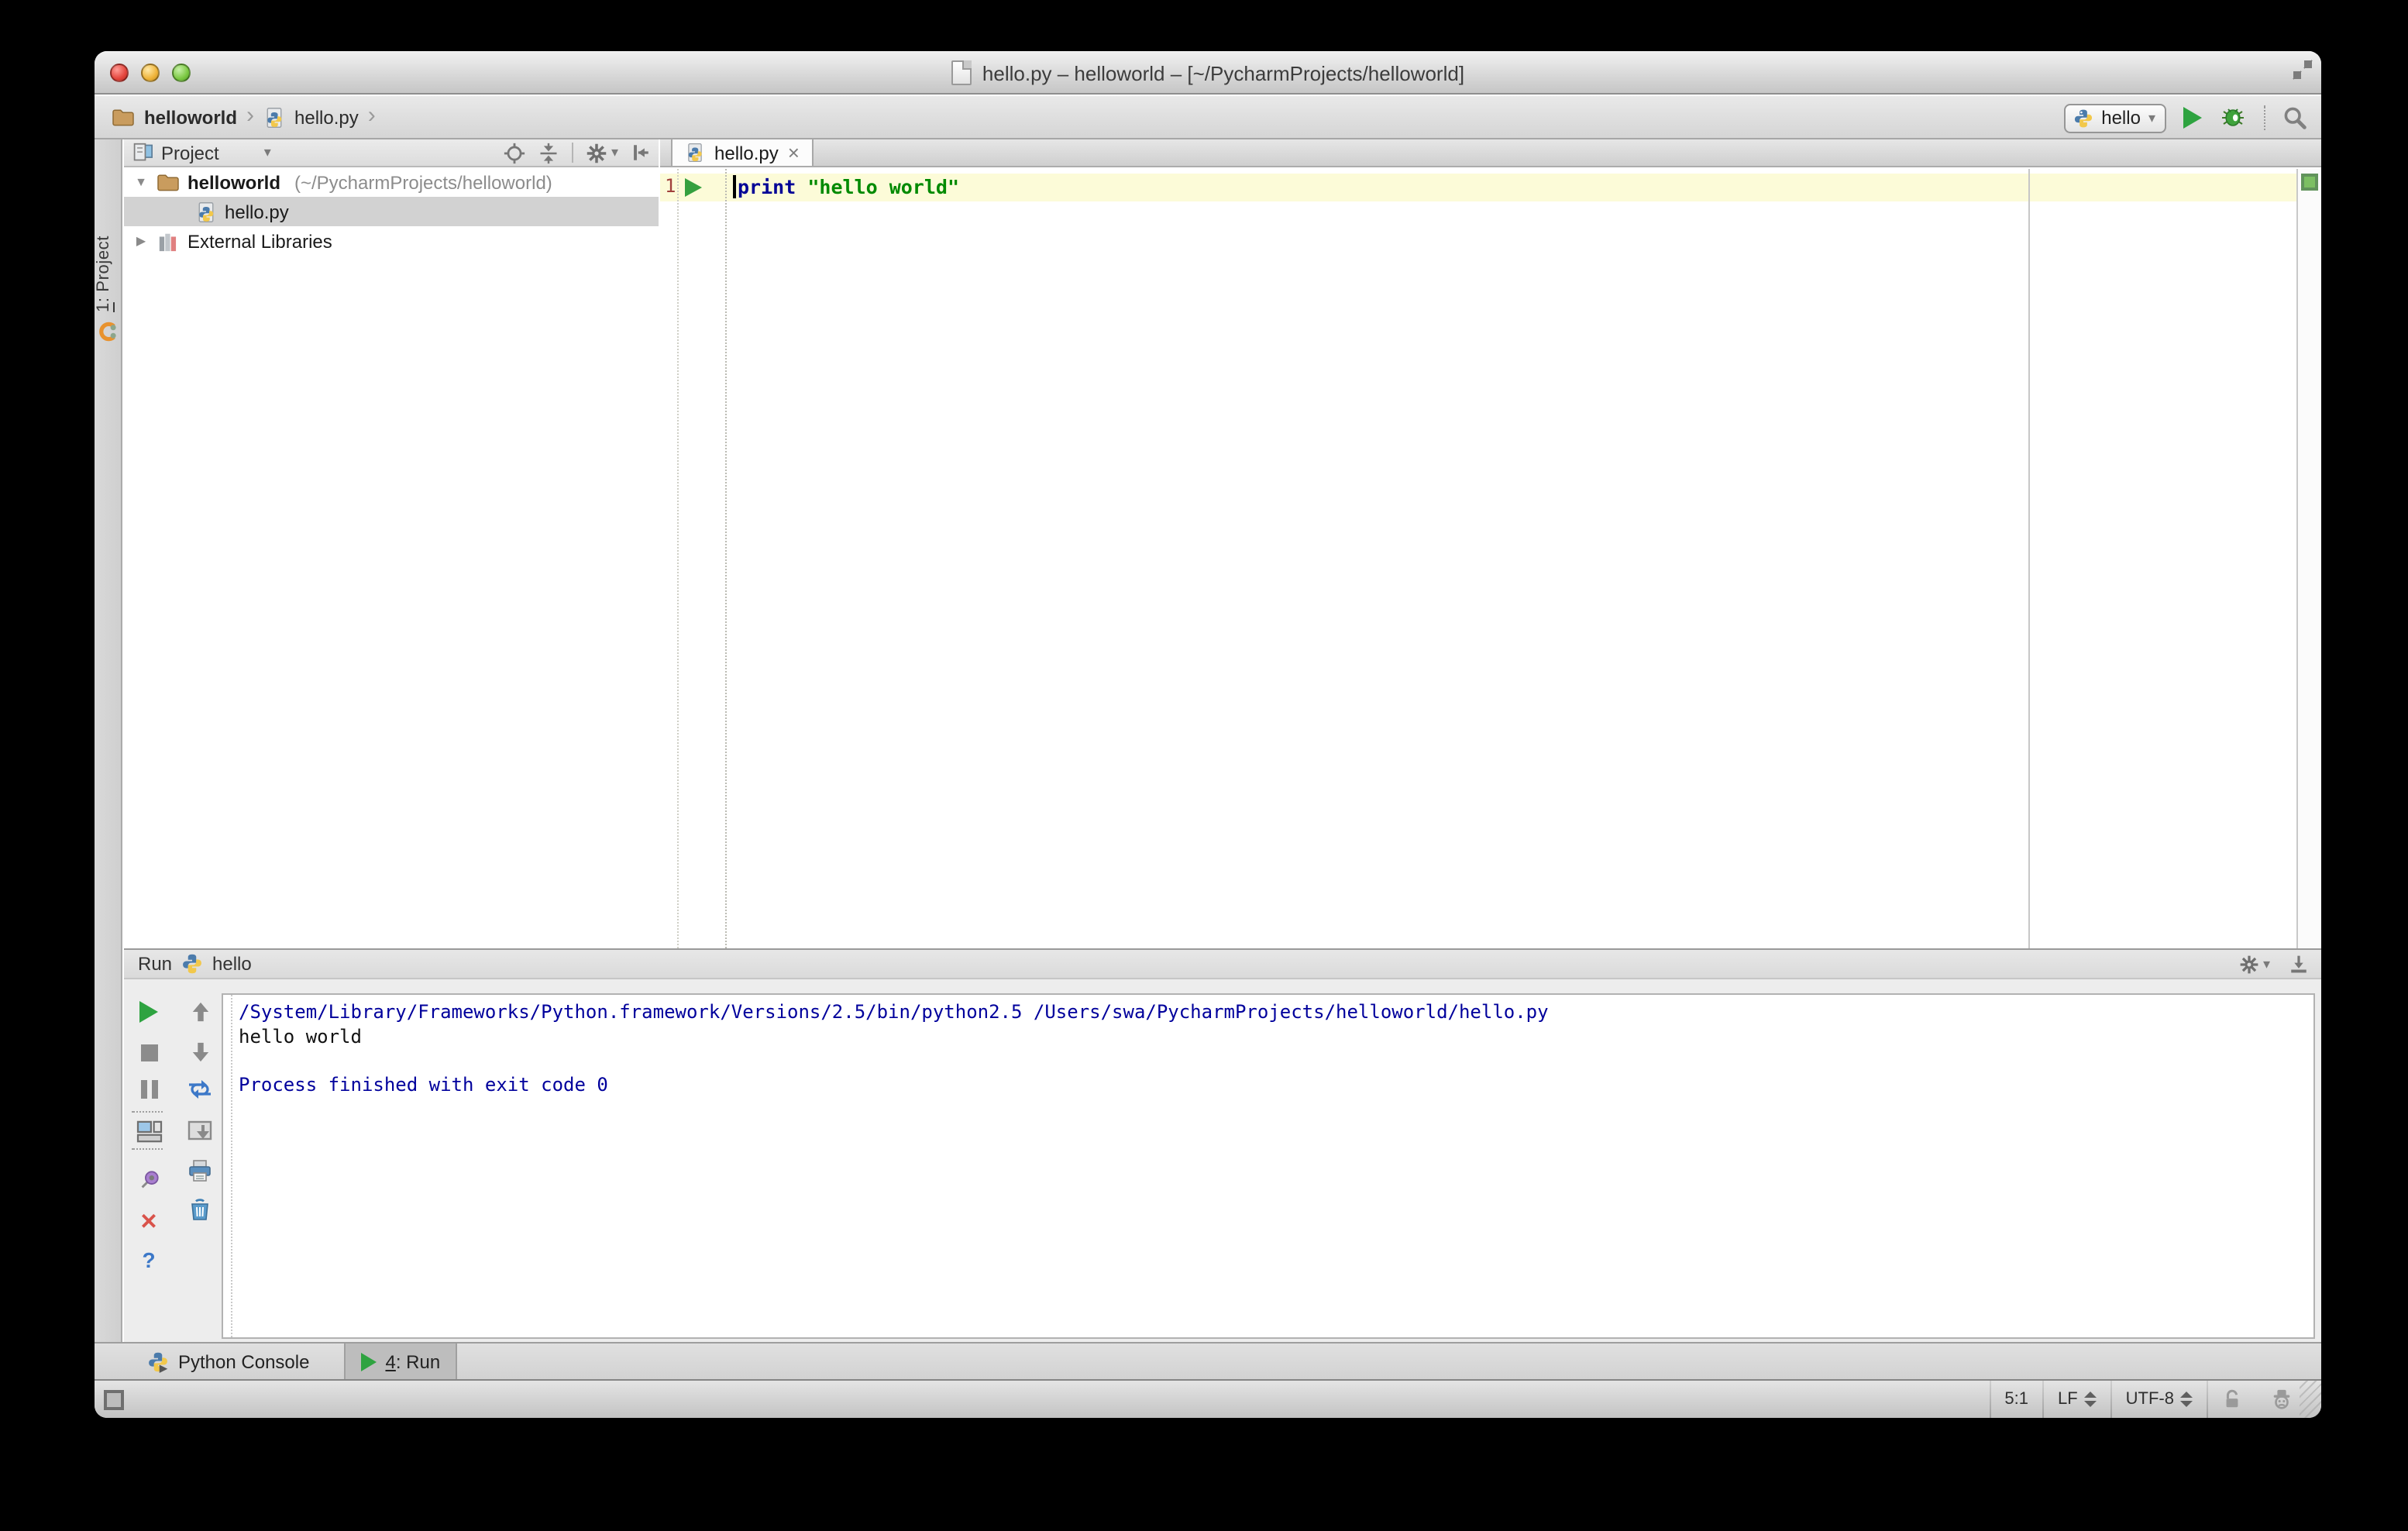 The image size is (2408, 1531). I want to click on document-icon, so click(962, 72).